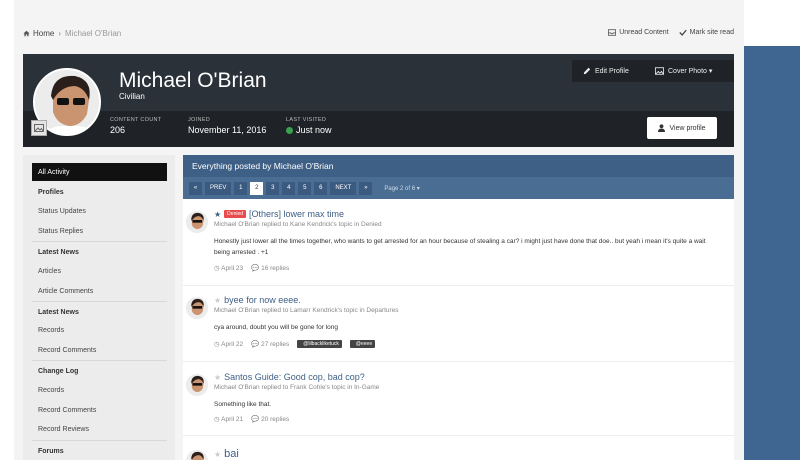 The image size is (800, 460). Describe the element at coordinates (63, 429) in the screenshot. I see `sidebar-item-record-reviews: Record Reviews` at that location.